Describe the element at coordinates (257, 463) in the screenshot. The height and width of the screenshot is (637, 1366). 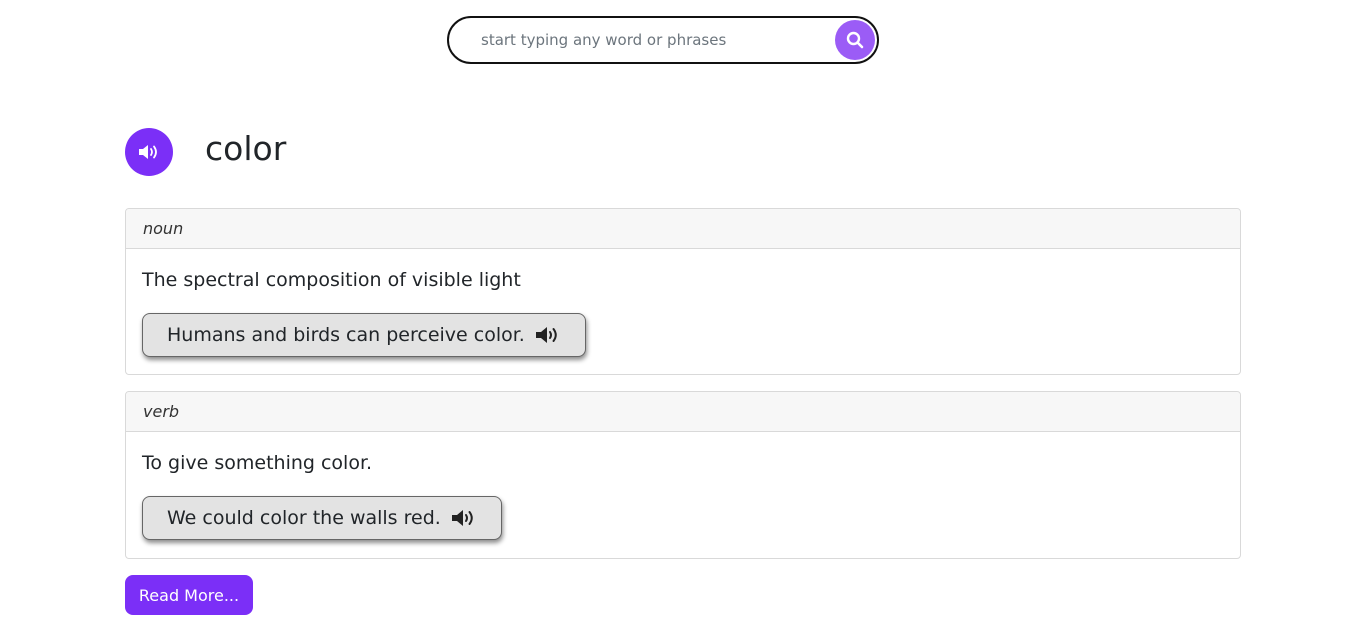
I see `definition-text: To give something color.` at that location.